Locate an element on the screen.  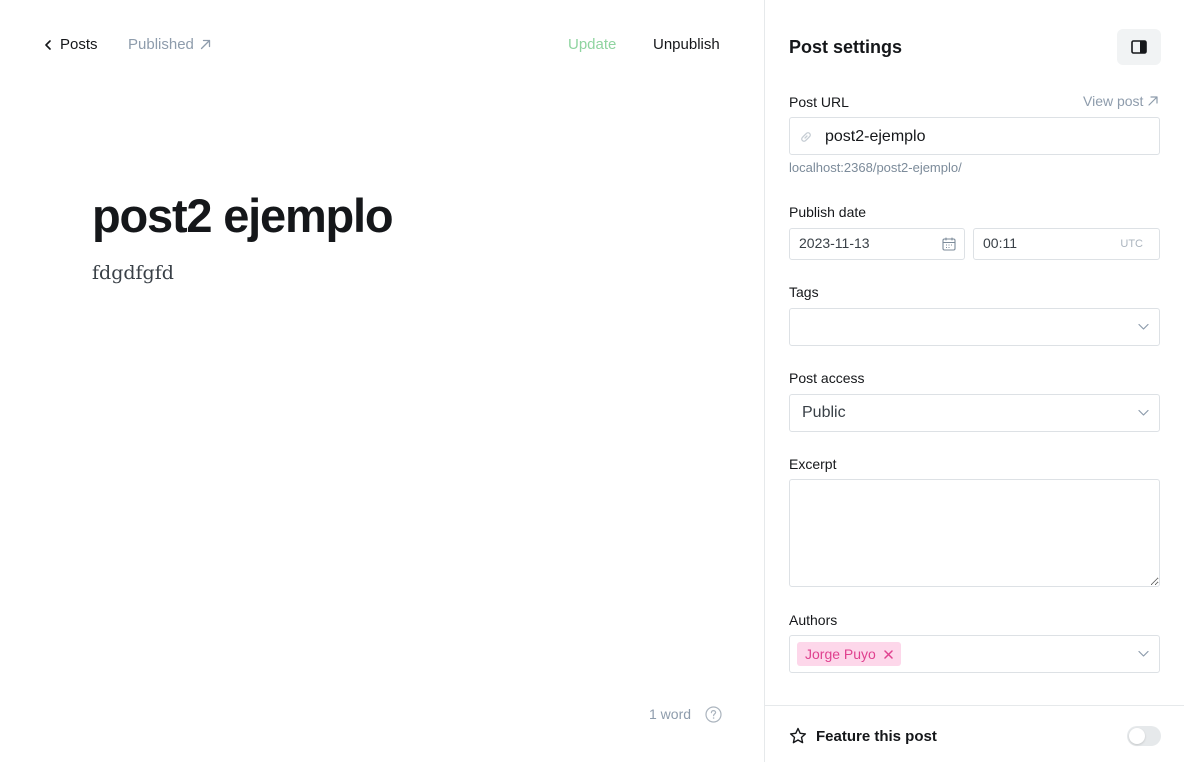
publish-time-input is located at coordinates (1033, 243).